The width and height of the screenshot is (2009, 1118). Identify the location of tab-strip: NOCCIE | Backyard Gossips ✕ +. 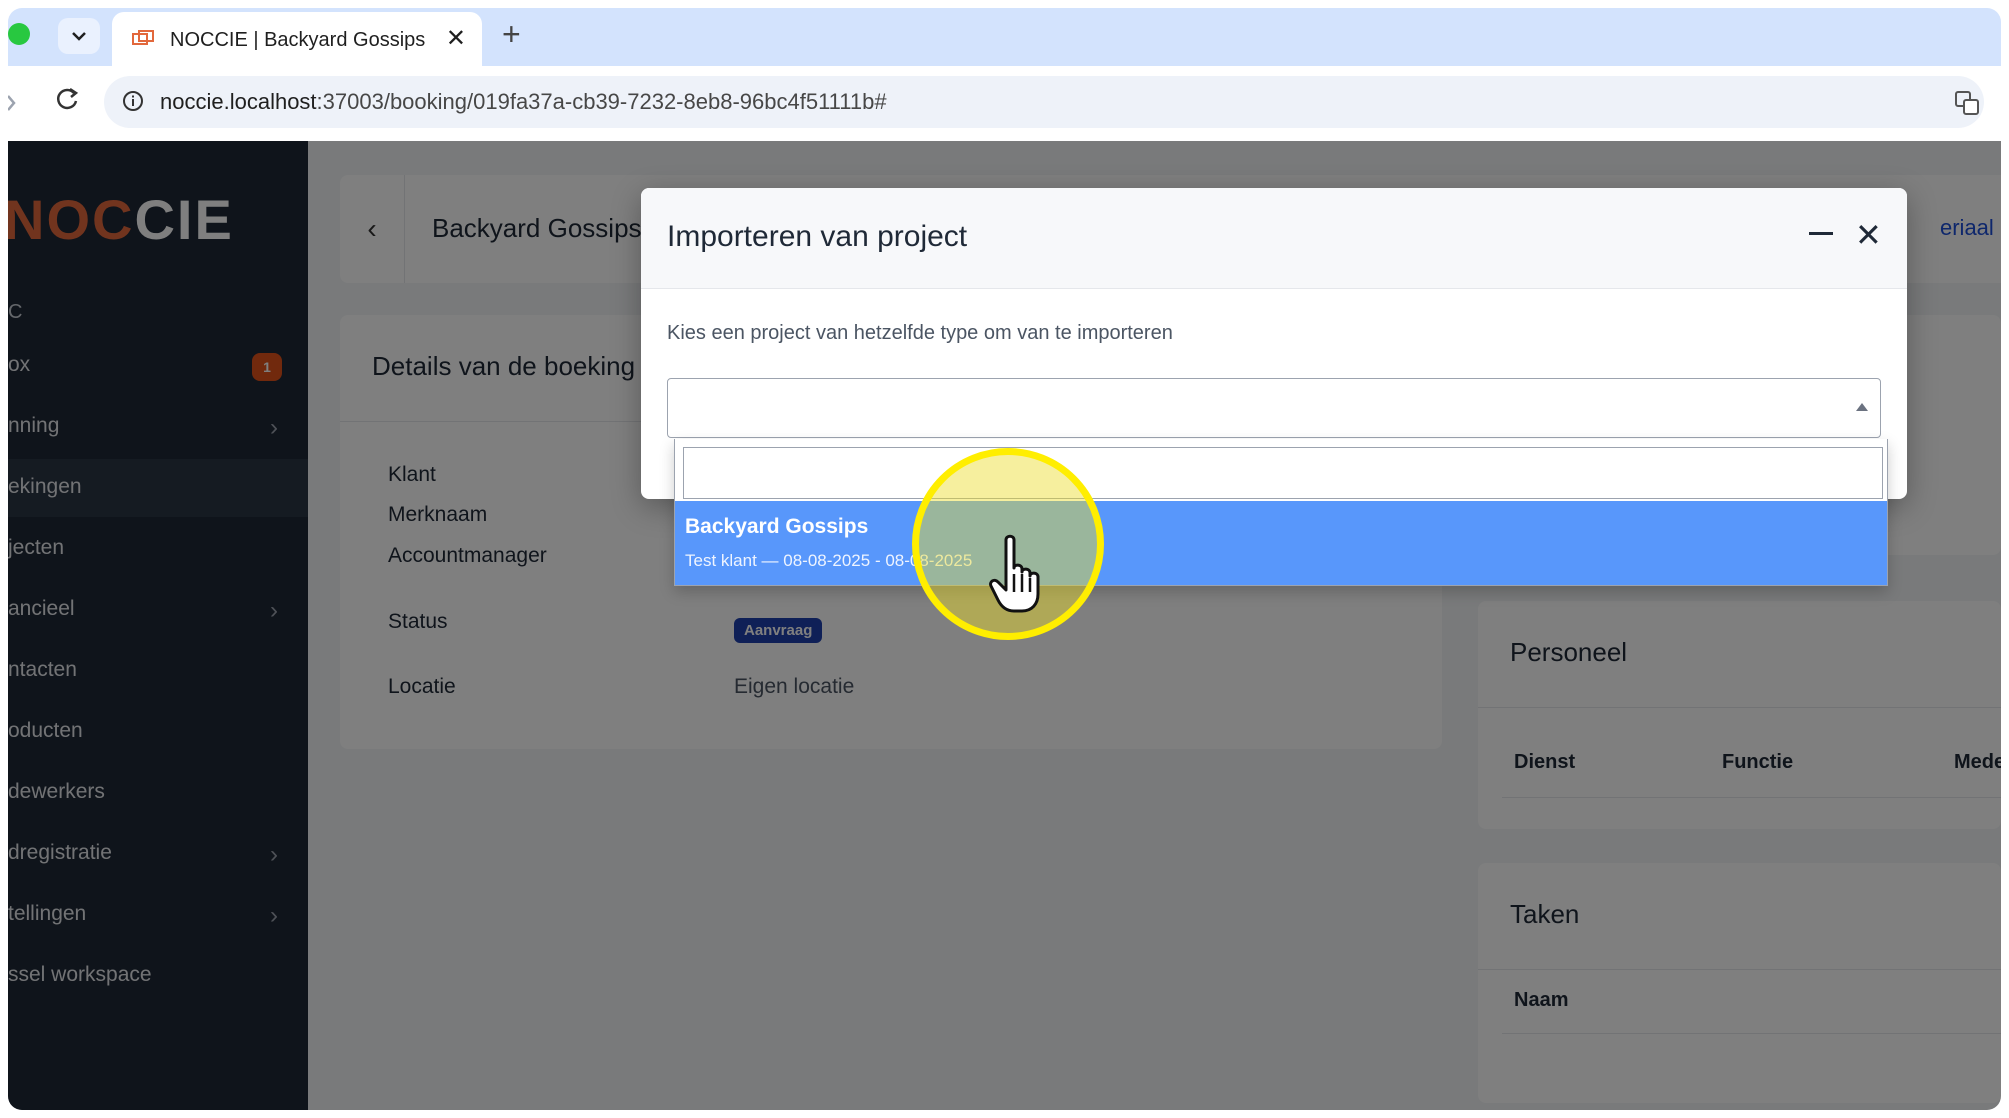
(1004, 37).